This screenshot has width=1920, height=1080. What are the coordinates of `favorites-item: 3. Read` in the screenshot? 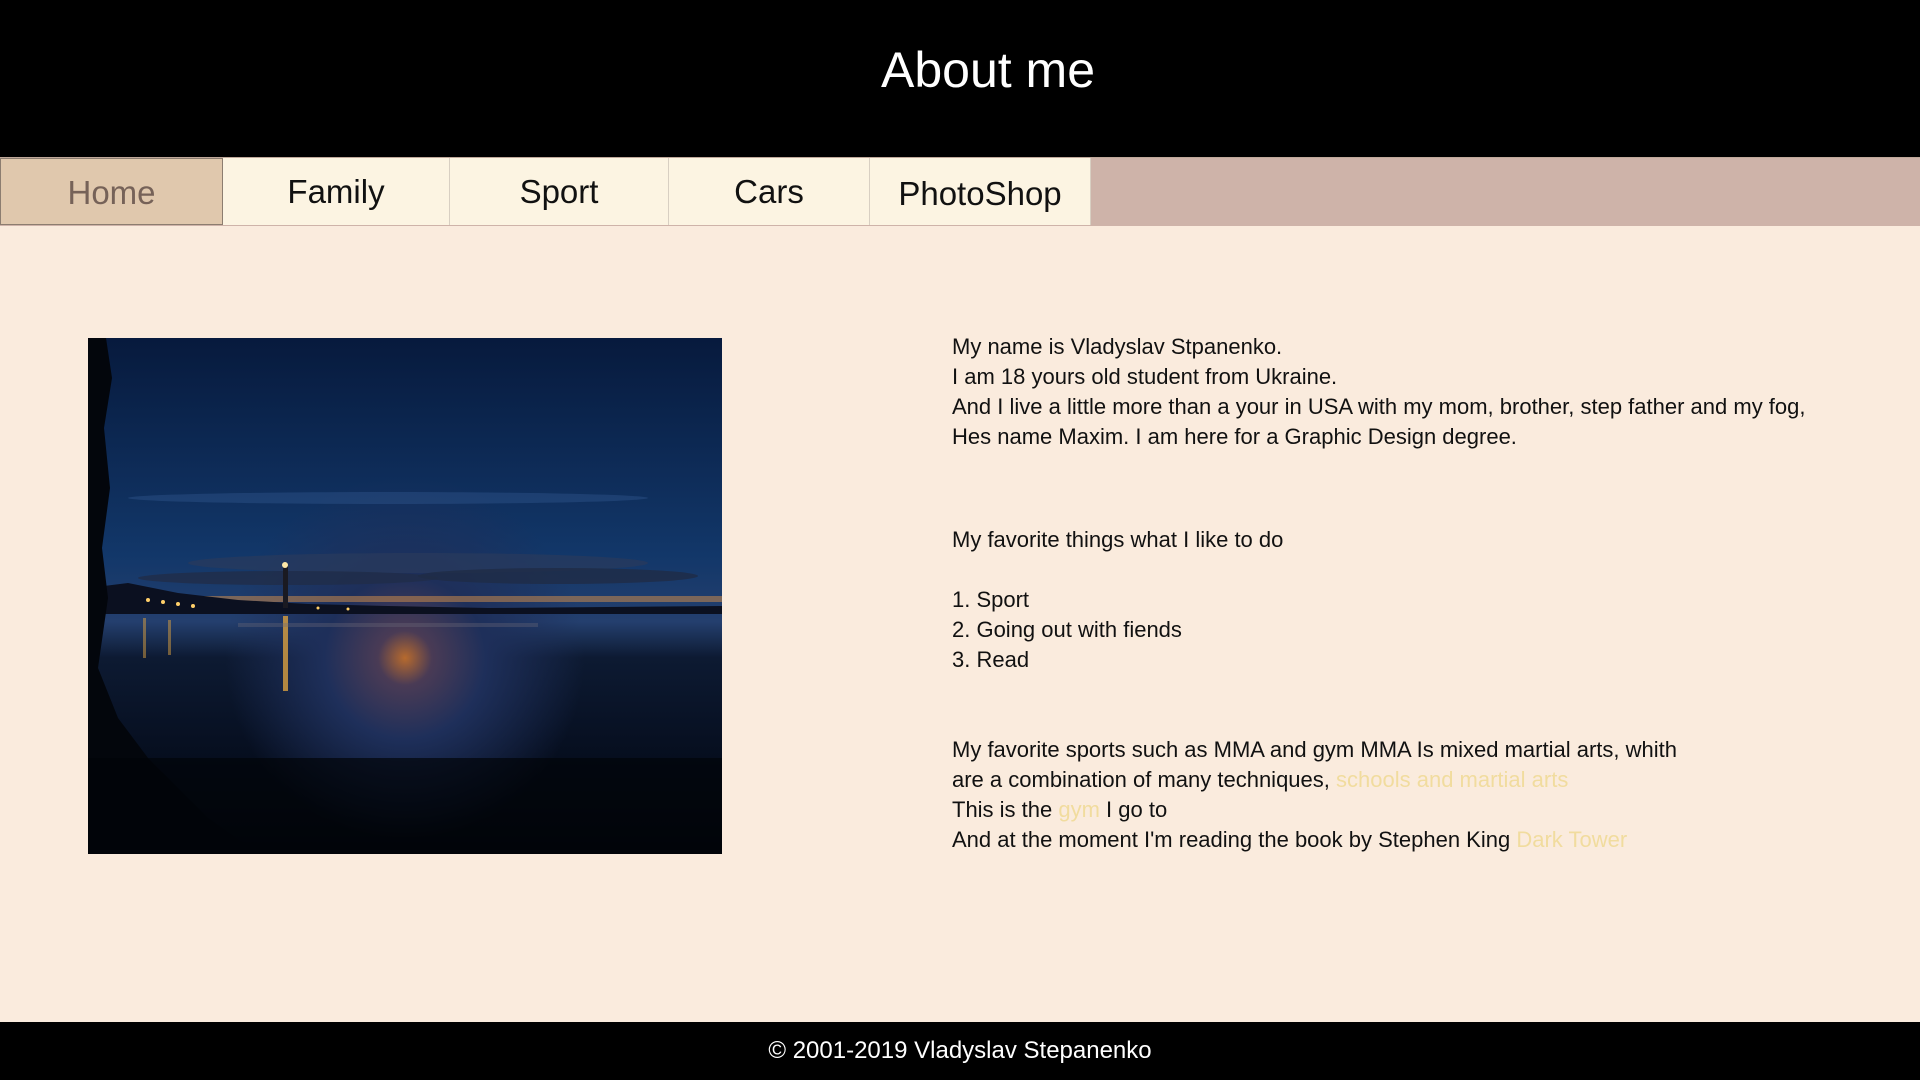 It's located at (991, 659).